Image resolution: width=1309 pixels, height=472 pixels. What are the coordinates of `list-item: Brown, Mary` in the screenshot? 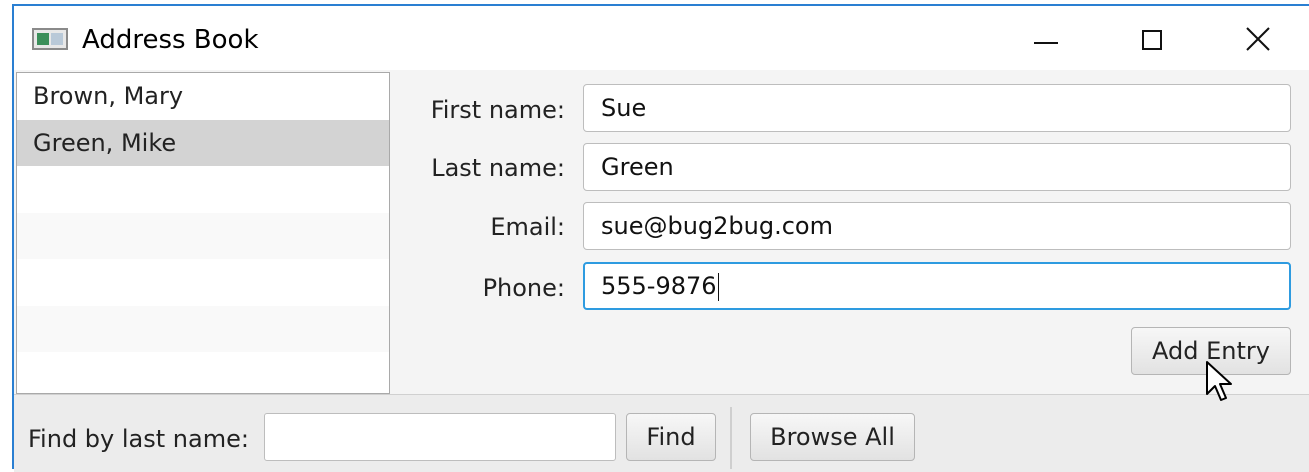 It's located at (203, 96).